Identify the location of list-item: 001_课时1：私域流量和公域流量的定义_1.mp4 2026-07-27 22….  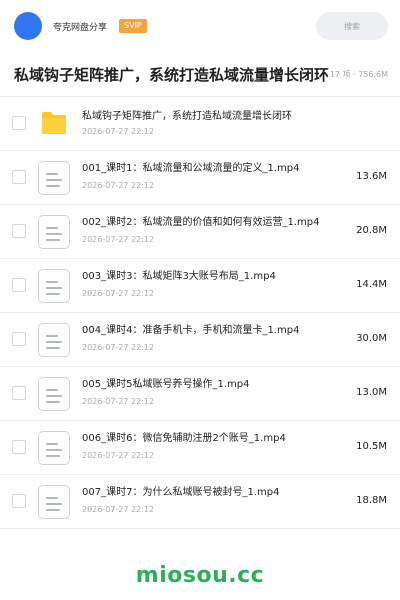
(200, 178).